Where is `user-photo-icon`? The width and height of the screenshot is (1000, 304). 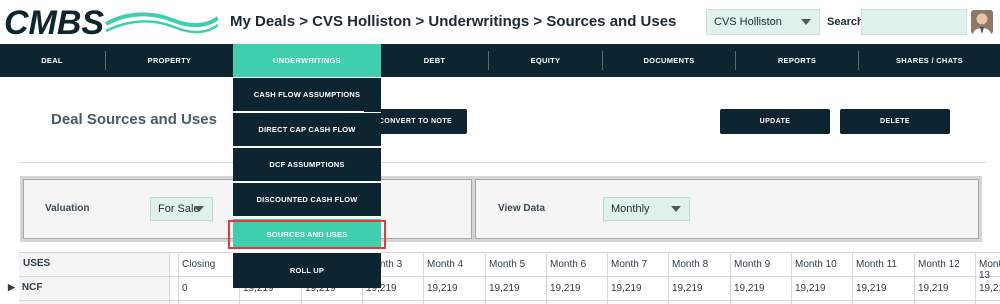 user-photo-icon is located at coordinates (982, 22).